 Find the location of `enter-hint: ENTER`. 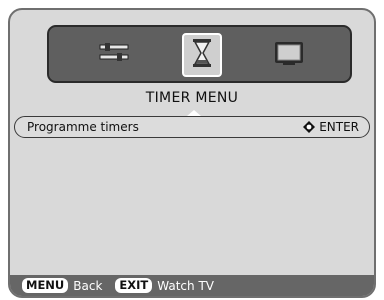

enter-hint: ENTER is located at coordinates (331, 127).